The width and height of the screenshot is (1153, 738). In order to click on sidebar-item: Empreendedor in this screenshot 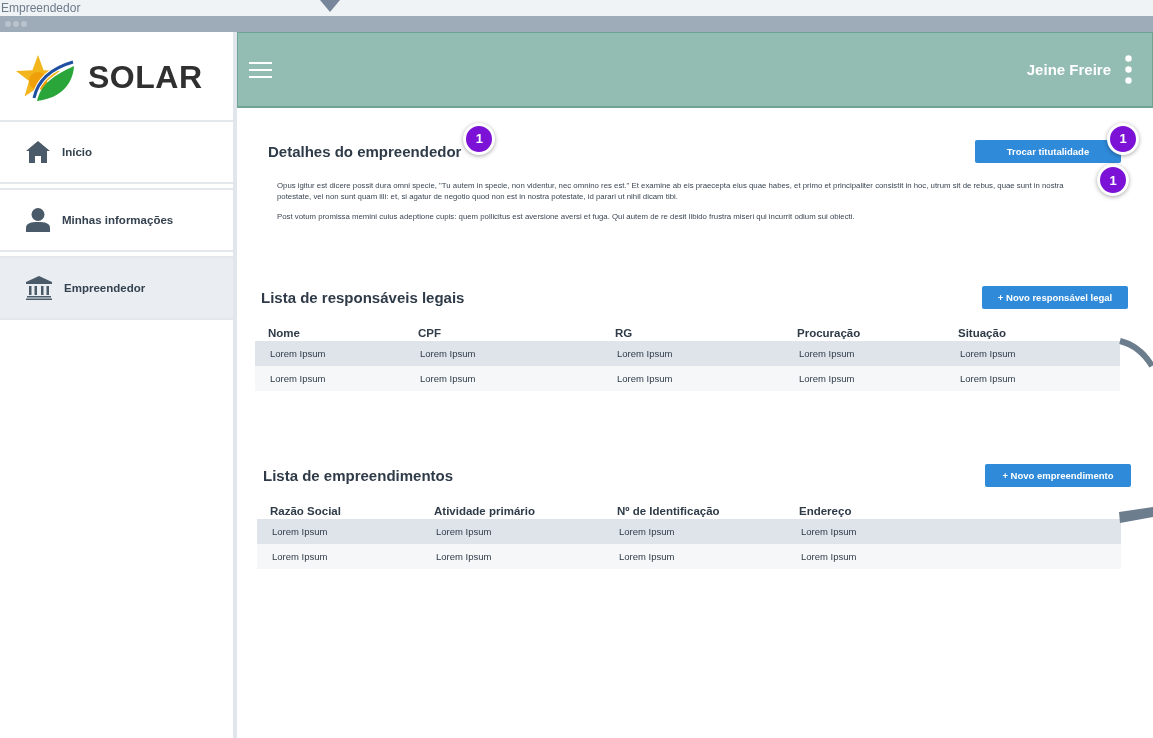, I will do `click(116, 288)`.